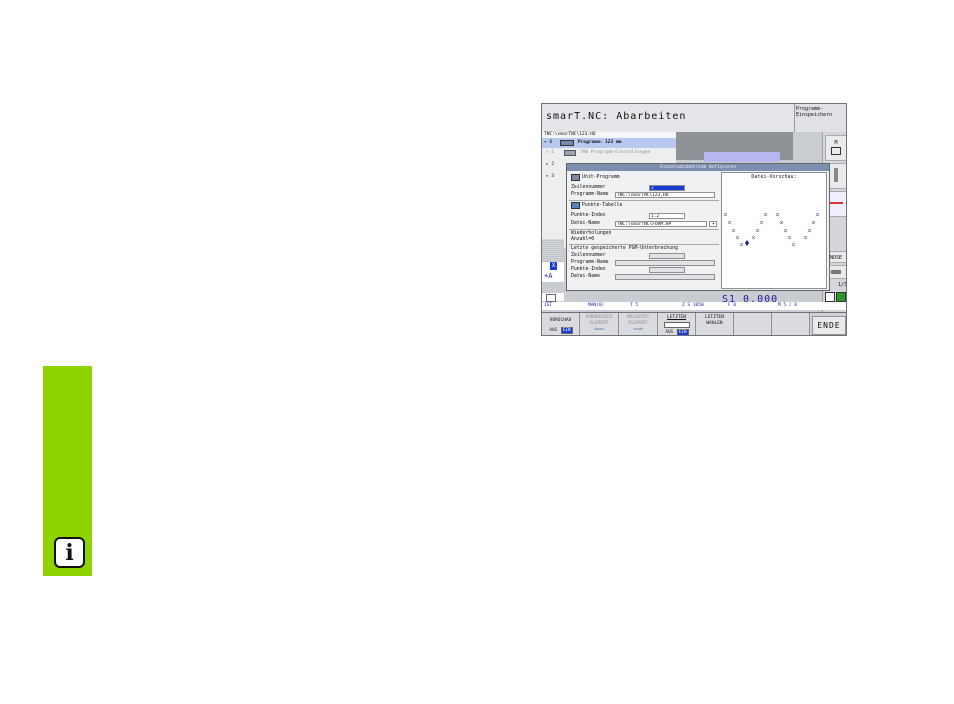 The height and width of the screenshot is (704, 954). I want to click on program-store-label: Programm- Einspeichern, so click(814, 112).